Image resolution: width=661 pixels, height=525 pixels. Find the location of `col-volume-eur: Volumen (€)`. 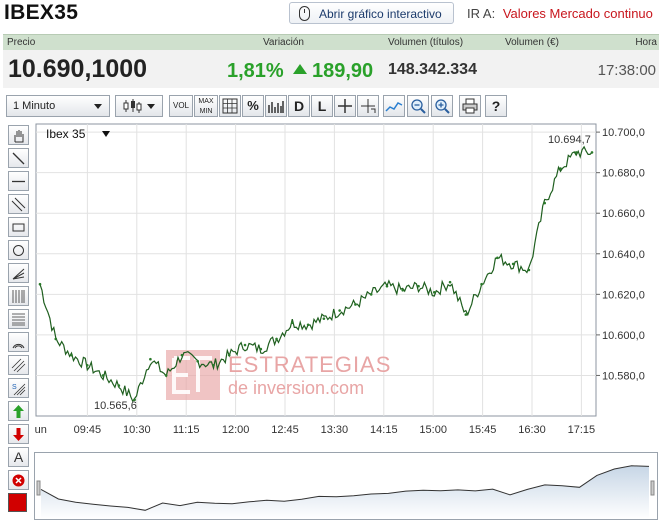

col-volume-eur: Volumen (€) is located at coordinates (532, 42).